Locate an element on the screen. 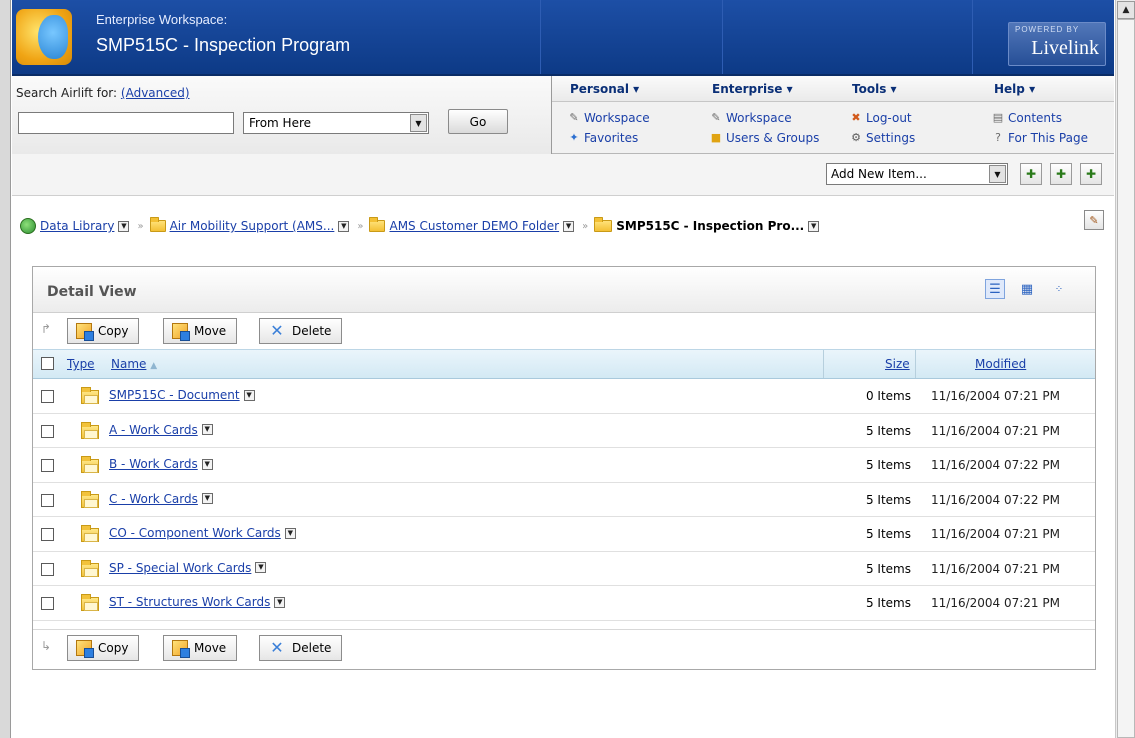 Image resolution: width=1135 pixels, height=738 pixels. column-header-name: Name ▲ is located at coordinates (134, 364).